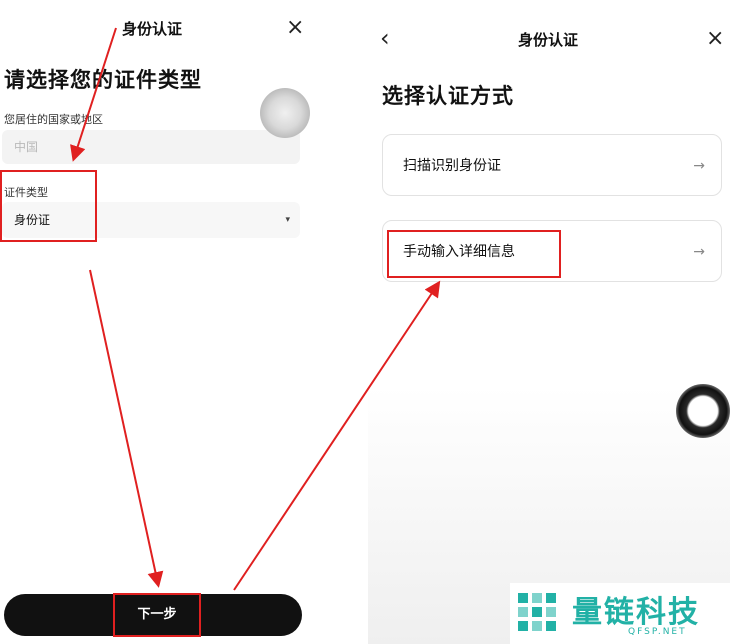  I want to click on country-label: 您居住的国家或地区, so click(53, 119).